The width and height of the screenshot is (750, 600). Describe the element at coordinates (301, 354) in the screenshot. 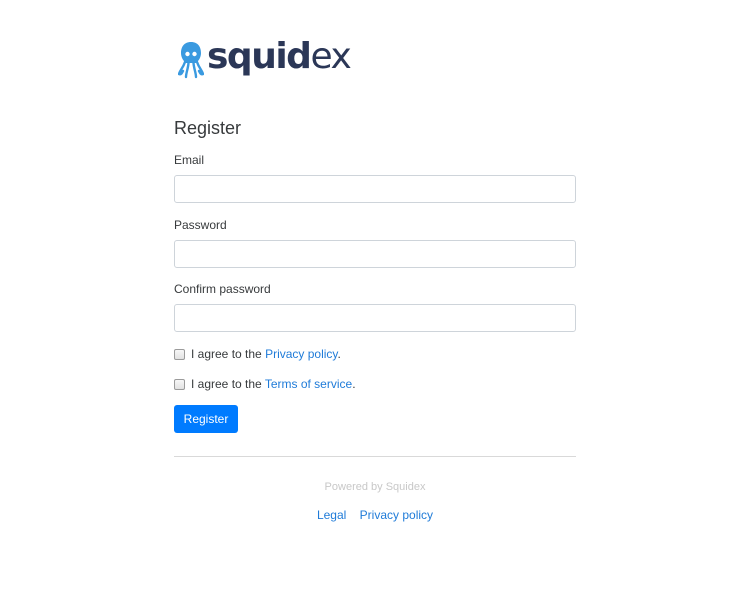

I see `privacy-policy-link: Privacy policy` at that location.